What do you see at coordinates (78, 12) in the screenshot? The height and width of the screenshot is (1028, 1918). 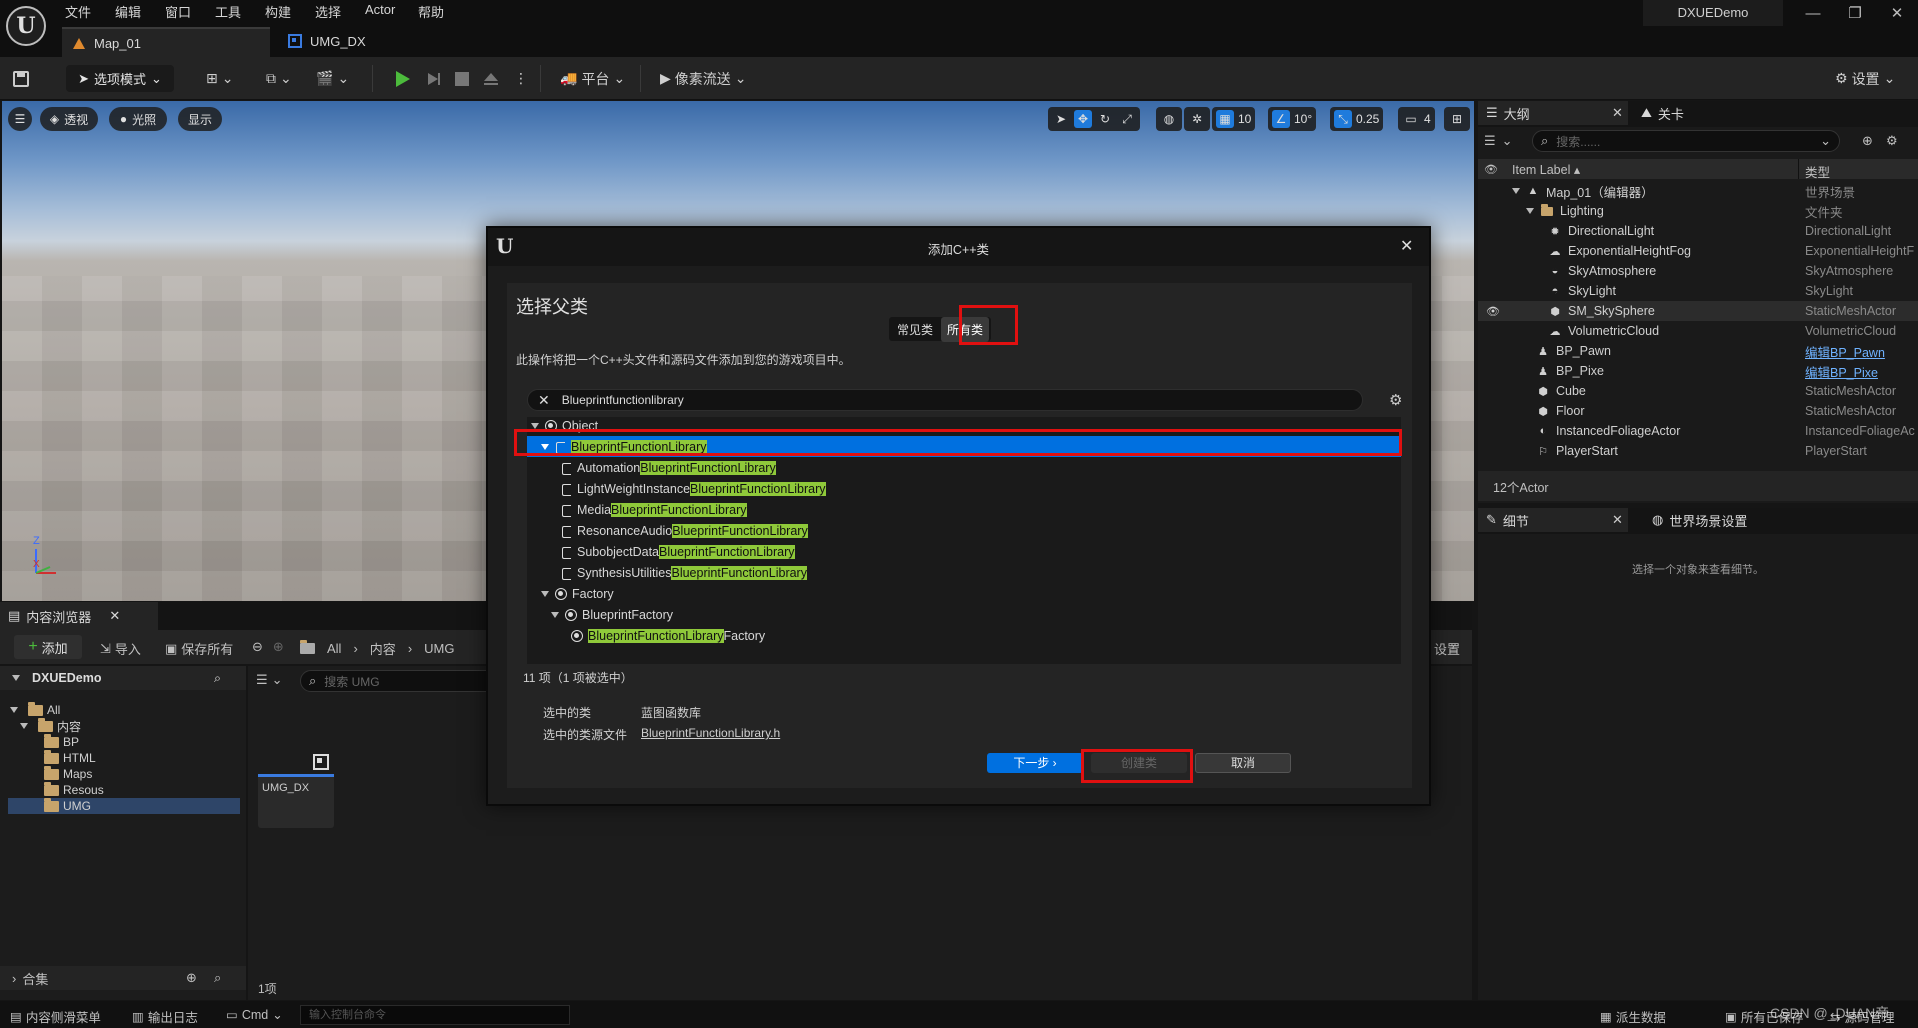 I see `menu-file: 文件` at bounding box center [78, 12].